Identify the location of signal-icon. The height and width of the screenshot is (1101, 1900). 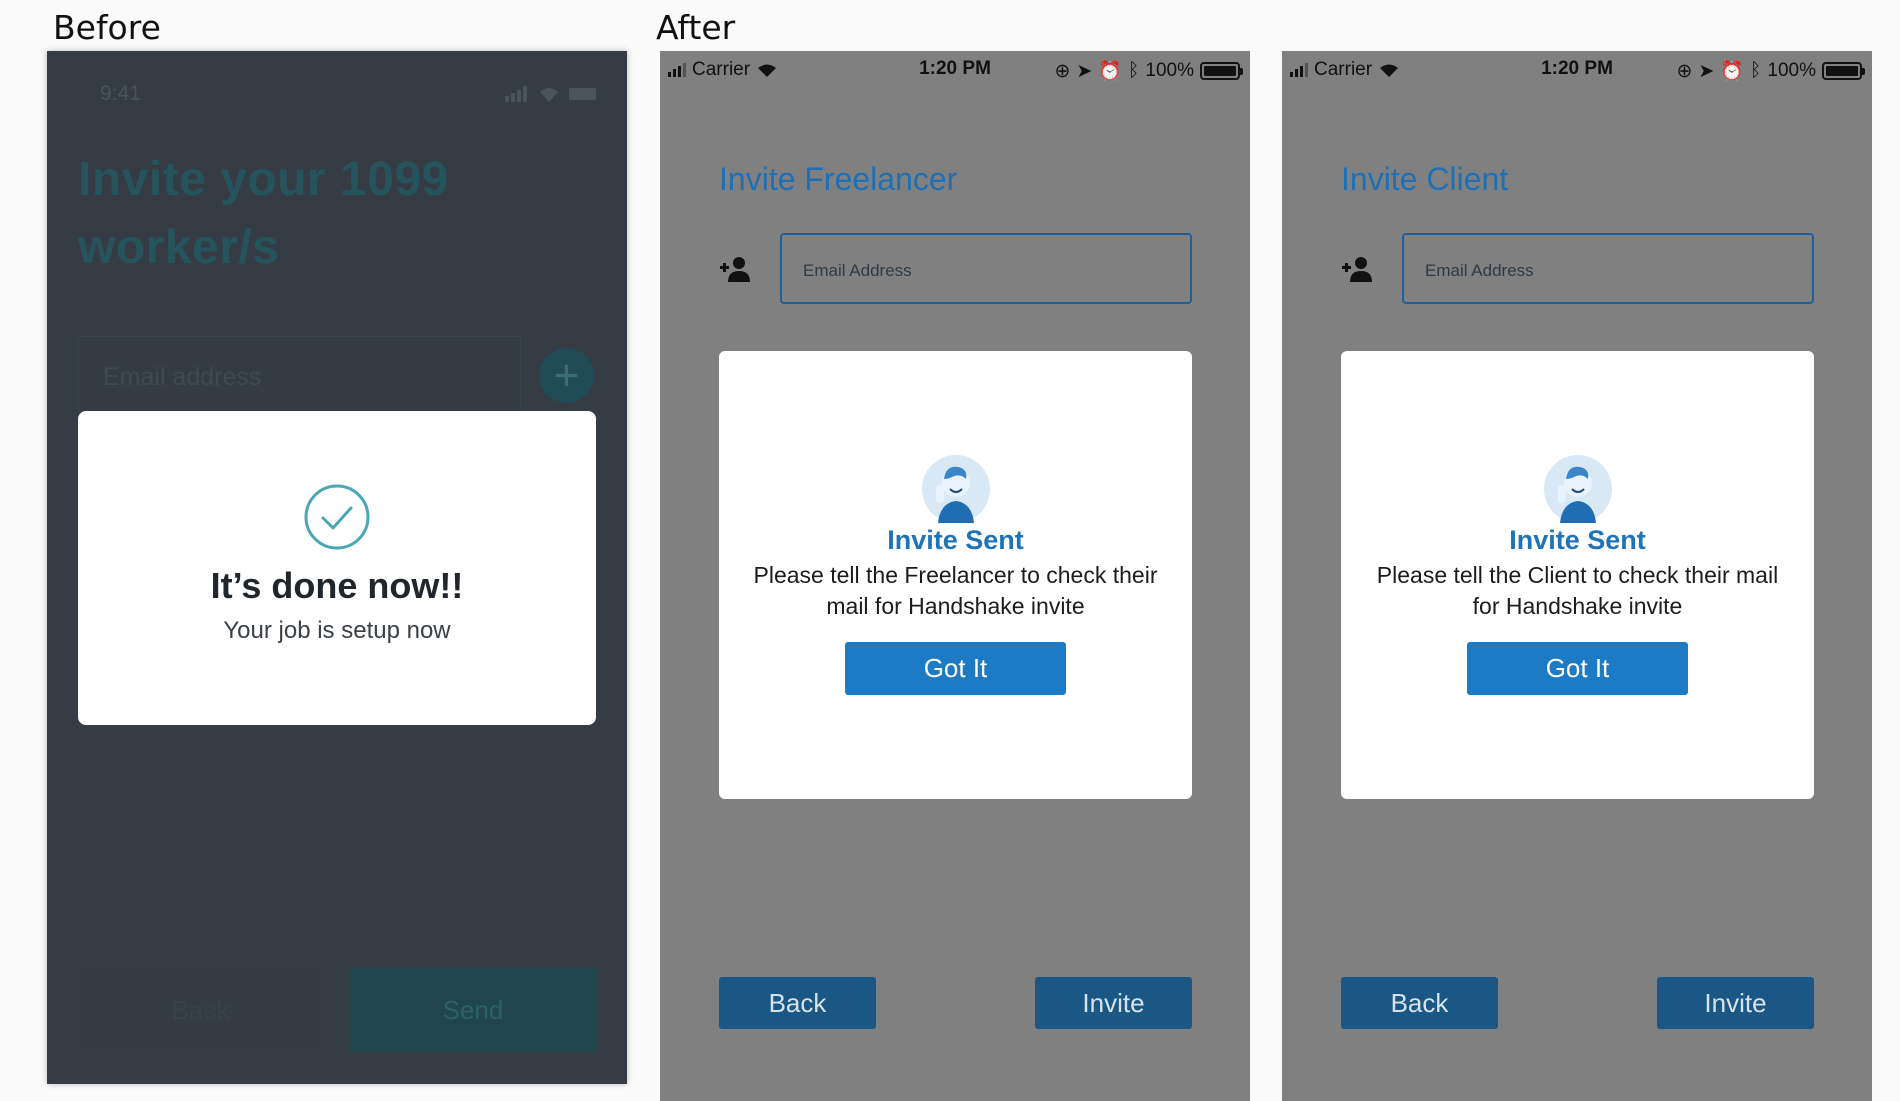
(516, 94).